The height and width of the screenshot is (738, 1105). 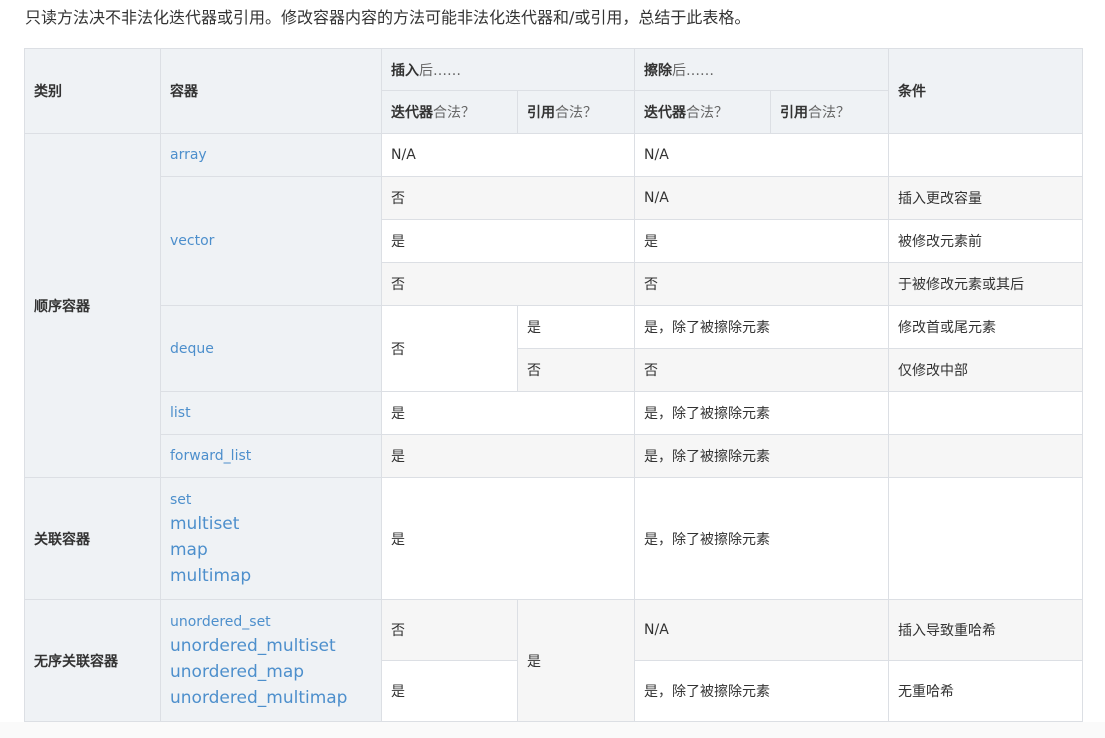 I want to click on container-group-associative: set multiset map multimap, so click(x=271, y=538).